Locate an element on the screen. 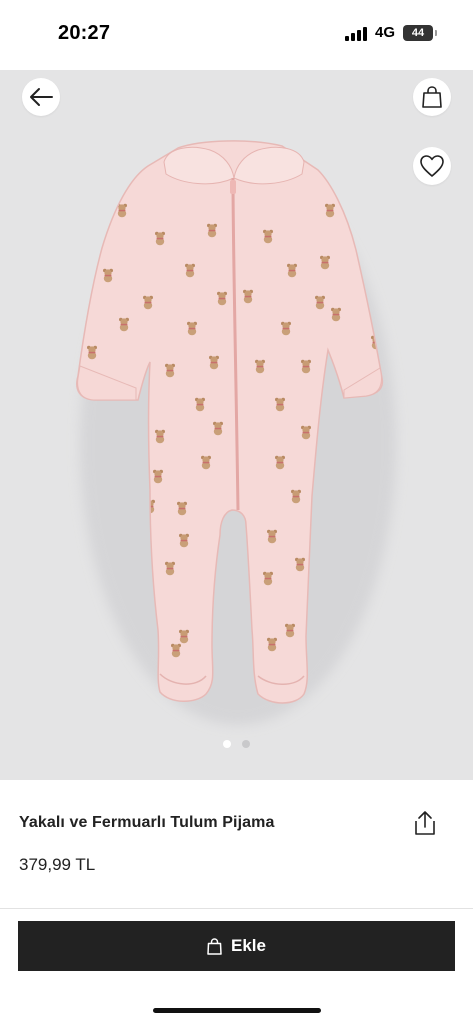 This screenshot has width=473, height=1024. add-to-bag-label: Ekle is located at coordinates (248, 945).